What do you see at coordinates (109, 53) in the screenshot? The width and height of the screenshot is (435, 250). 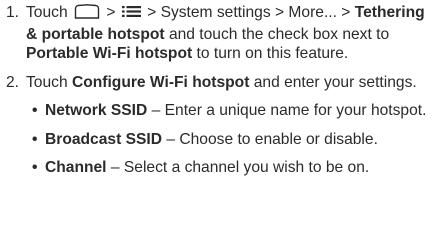 I see `portable-hotspot-label: Portable Wi-Fi hotspot` at bounding box center [109, 53].